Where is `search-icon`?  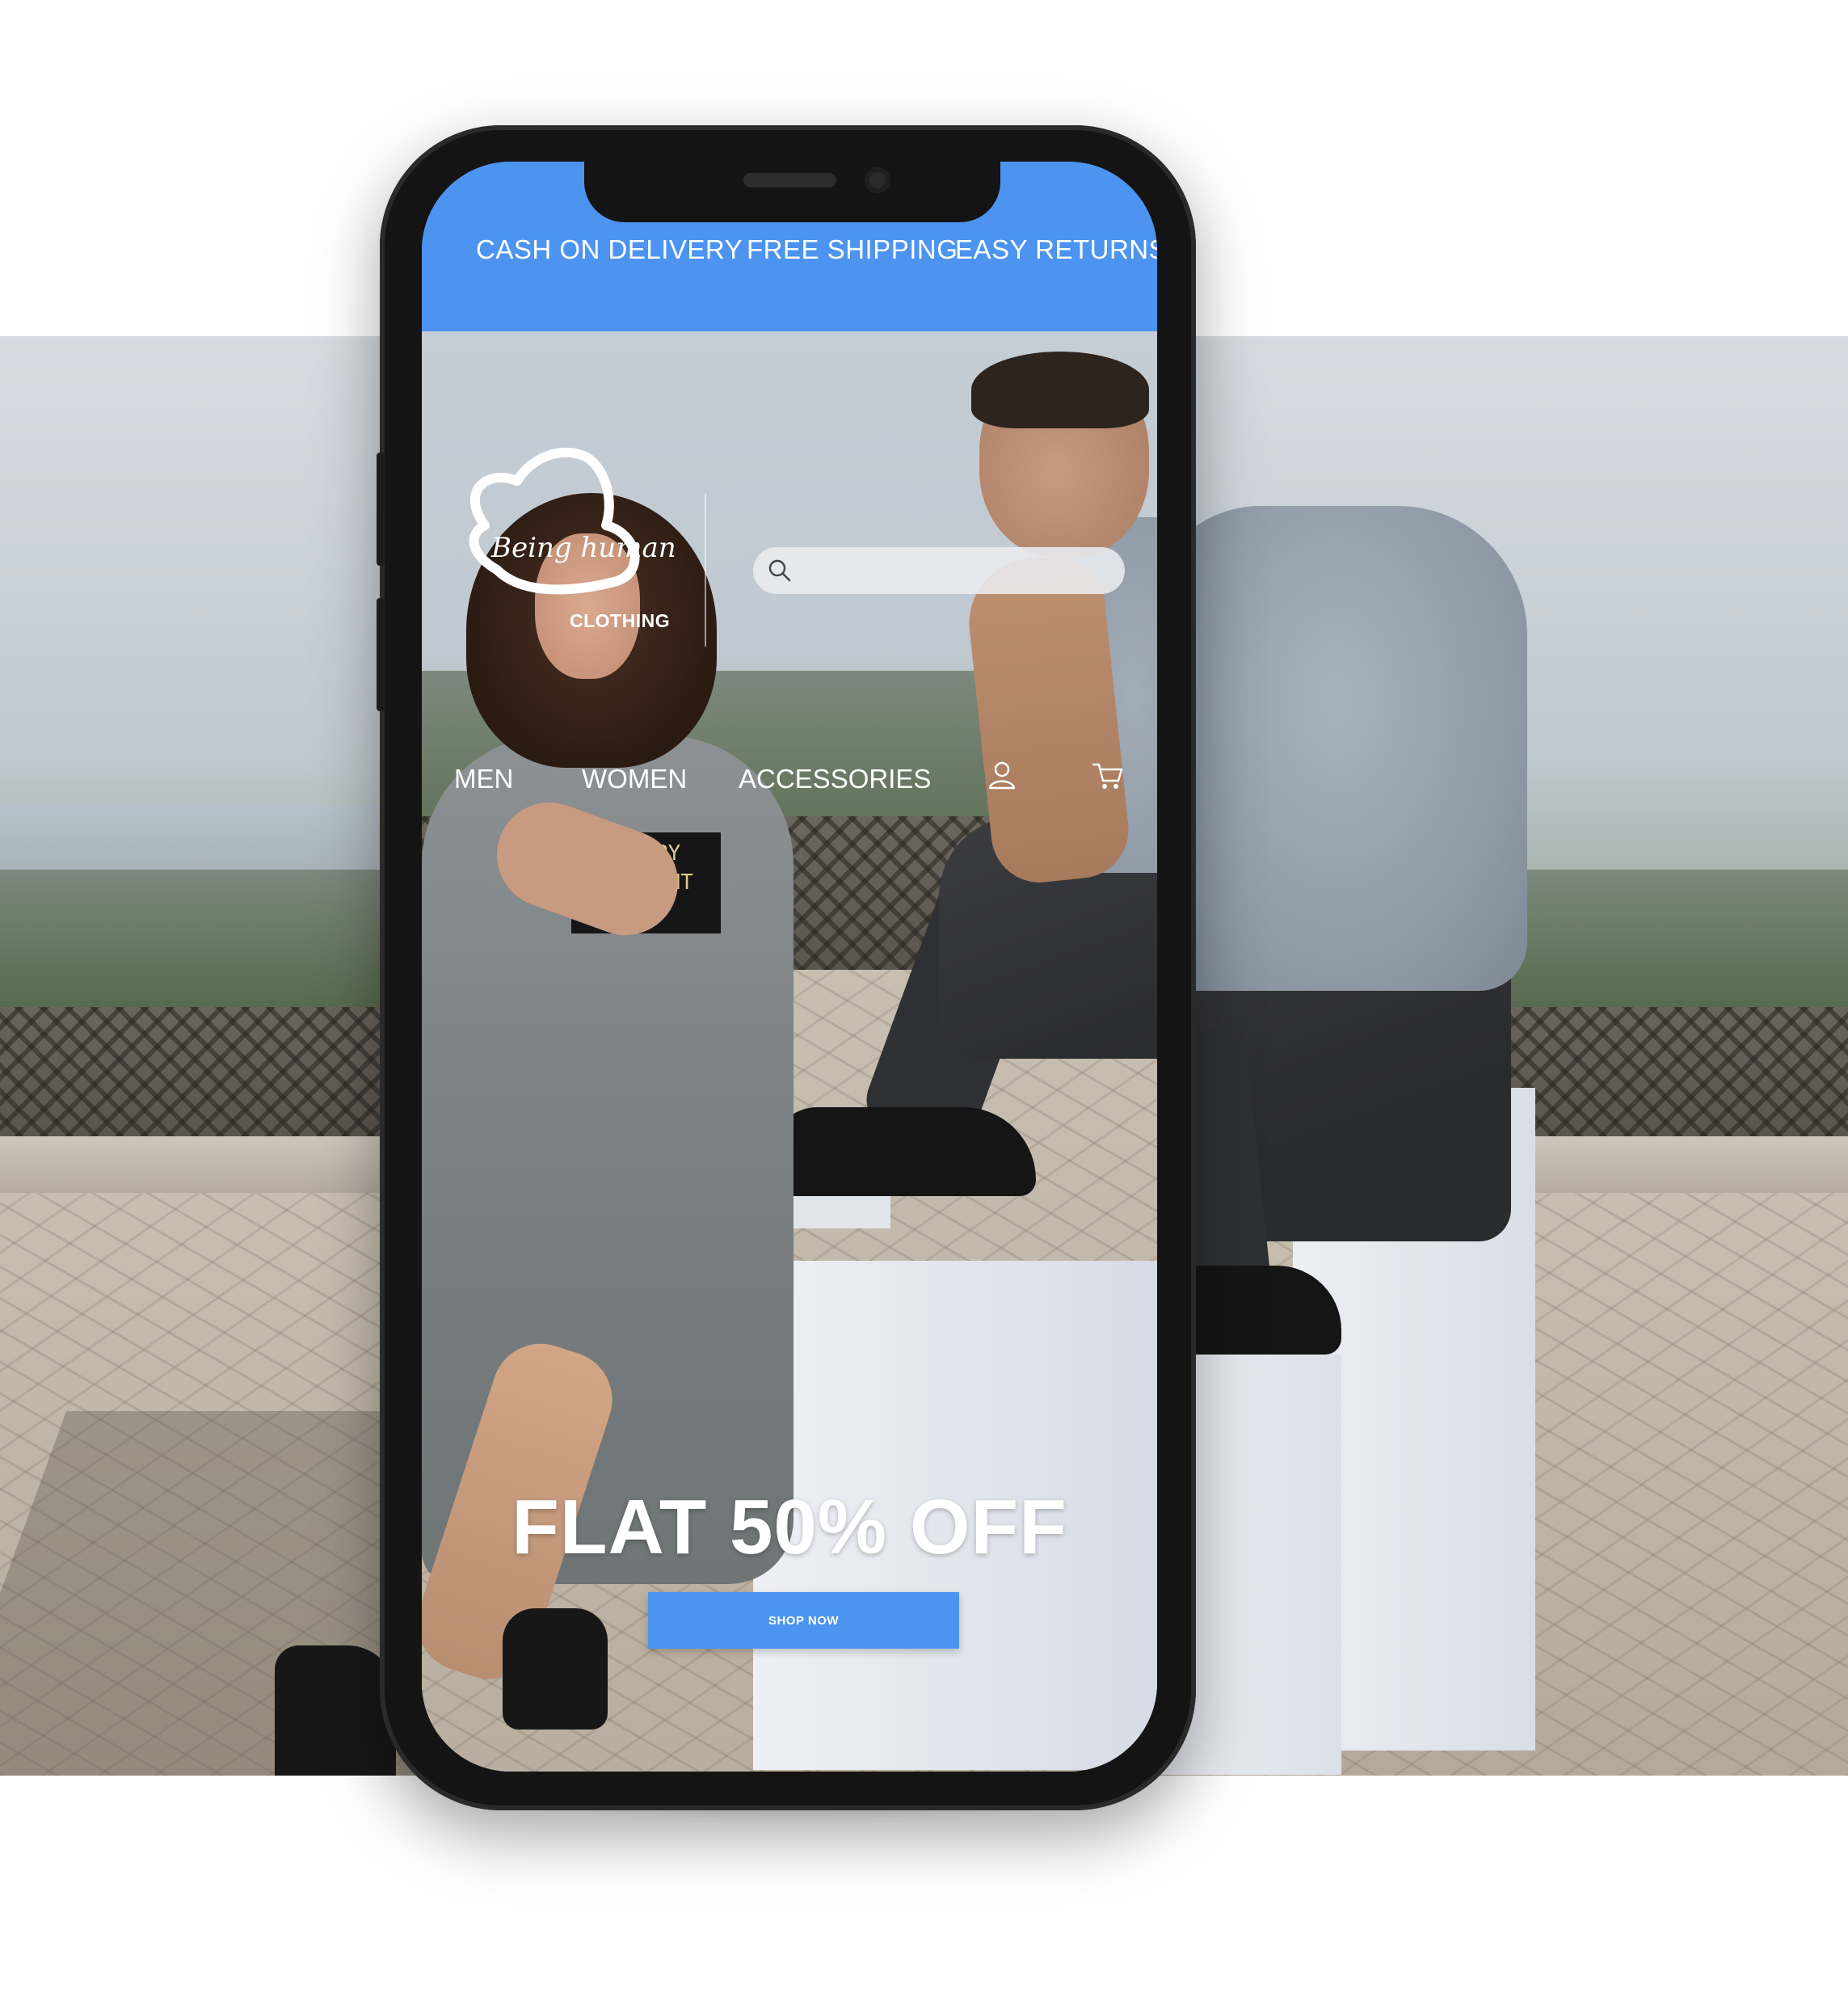
search-icon is located at coordinates (780, 571).